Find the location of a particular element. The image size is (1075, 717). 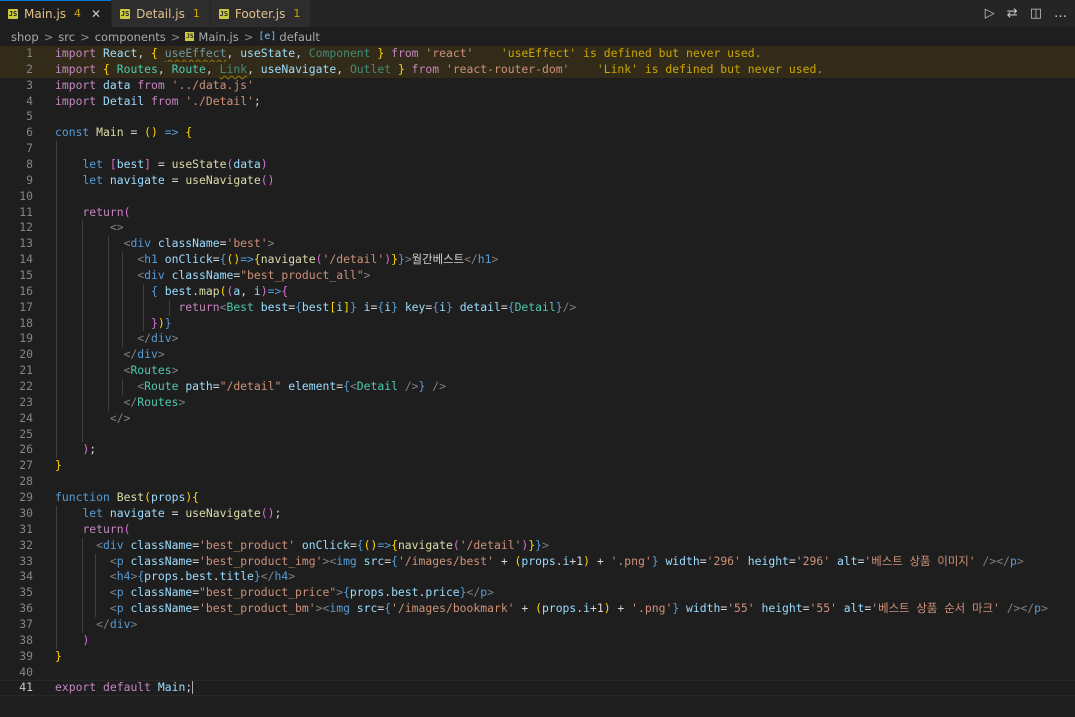

code-line: 4 import Detail from './Detail'; is located at coordinates (537, 102).